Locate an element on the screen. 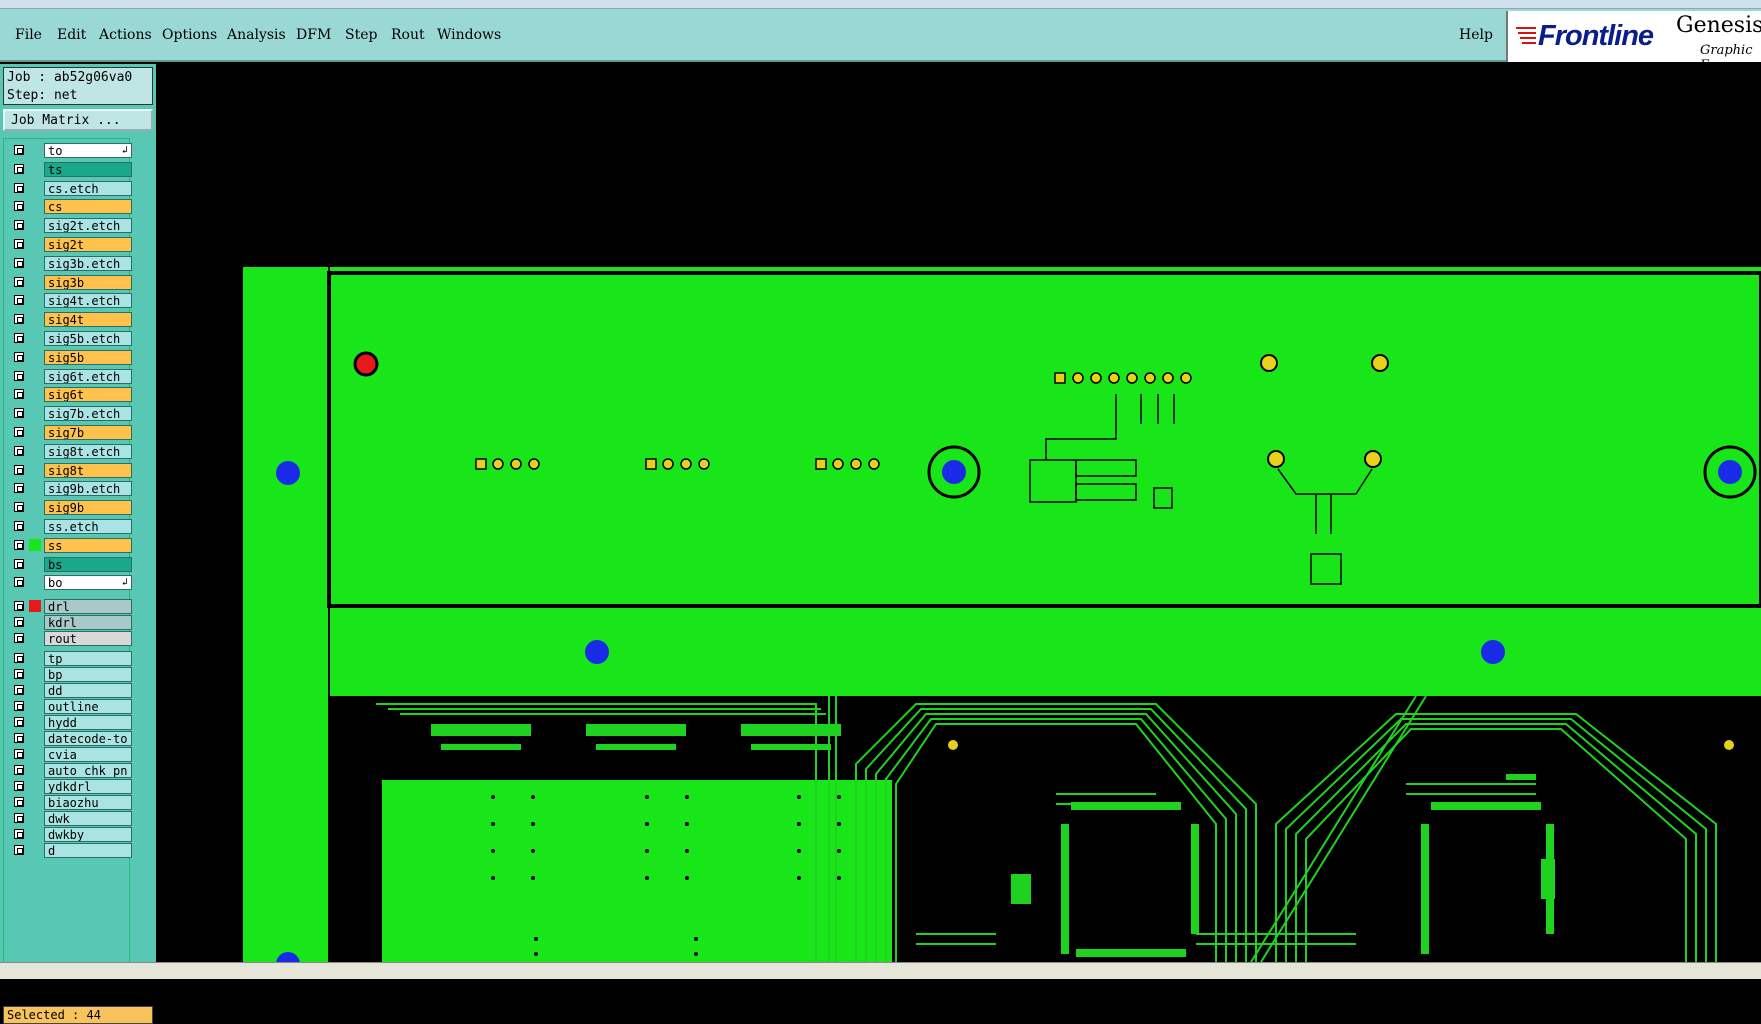 Image resolution: width=1761 pixels, height=1024 pixels. layer-row-biaozhu: biaozhu is located at coordinates (70, 803).